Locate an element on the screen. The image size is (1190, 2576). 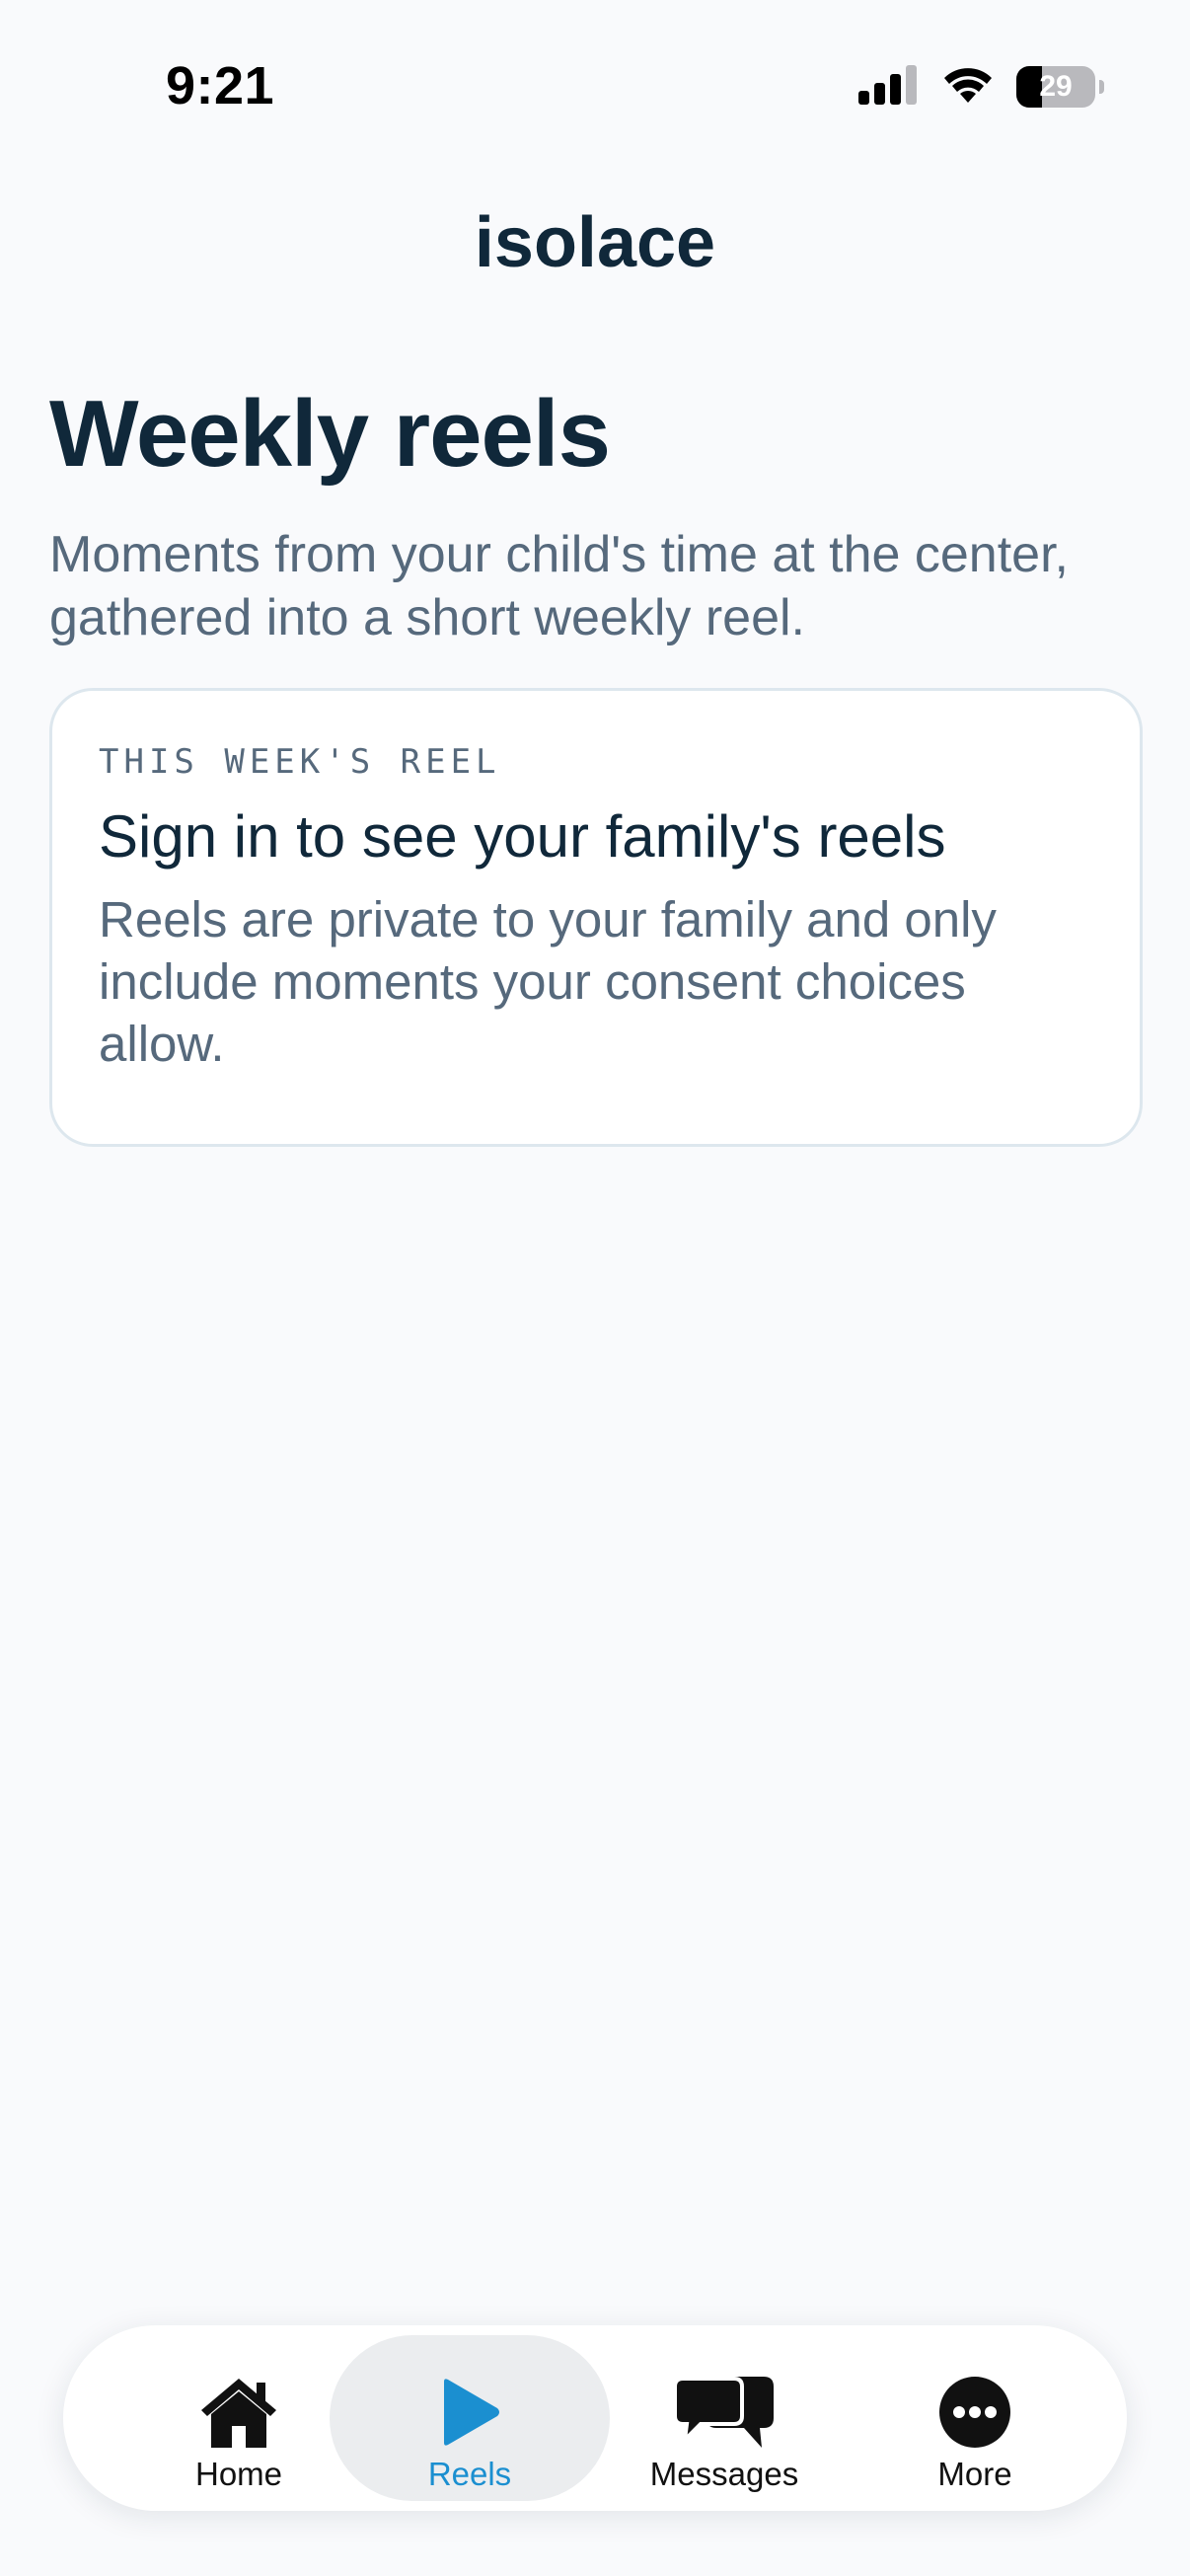
tab-more-label: More is located at coordinates (974, 2474).